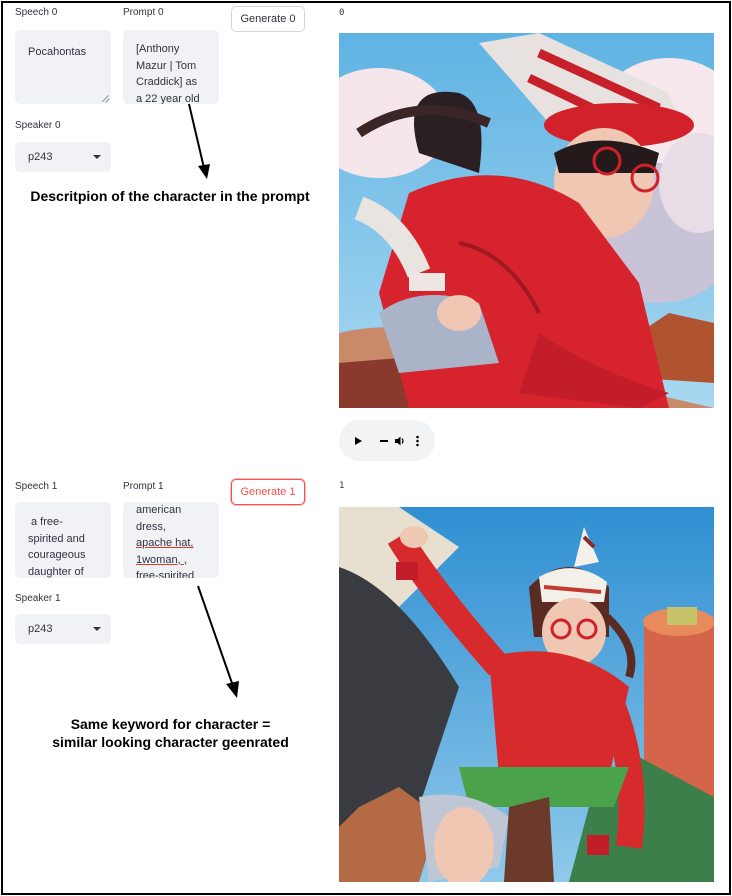  What do you see at coordinates (38, 125) in the screenshot?
I see `speaker-0-label: Speaker 0` at bounding box center [38, 125].